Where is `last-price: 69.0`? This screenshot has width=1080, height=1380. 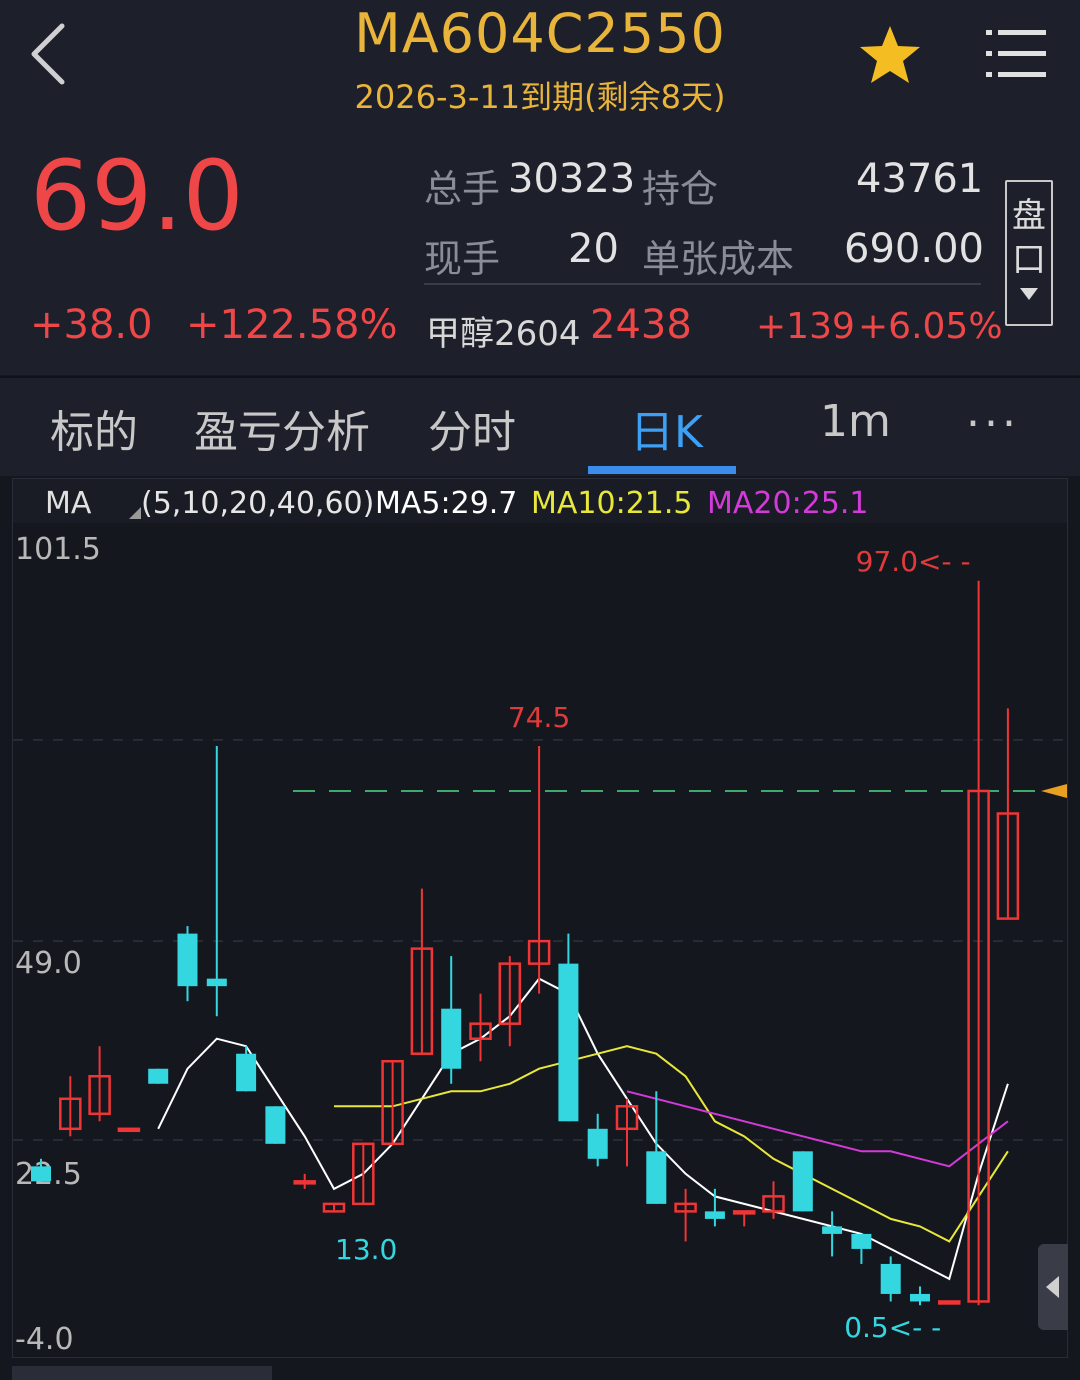 last-price: 69.0 is located at coordinates (137, 196).